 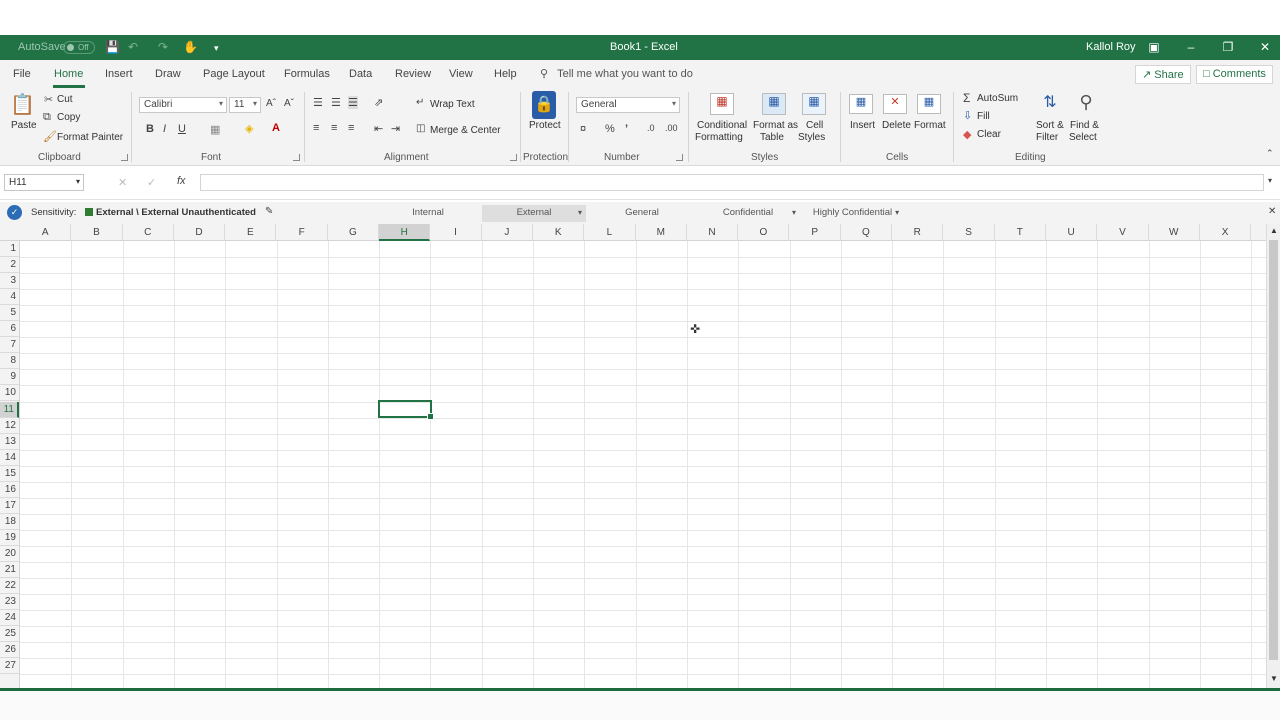 I want to click on alignment-launcher-icon, so click(x=513, y=157).